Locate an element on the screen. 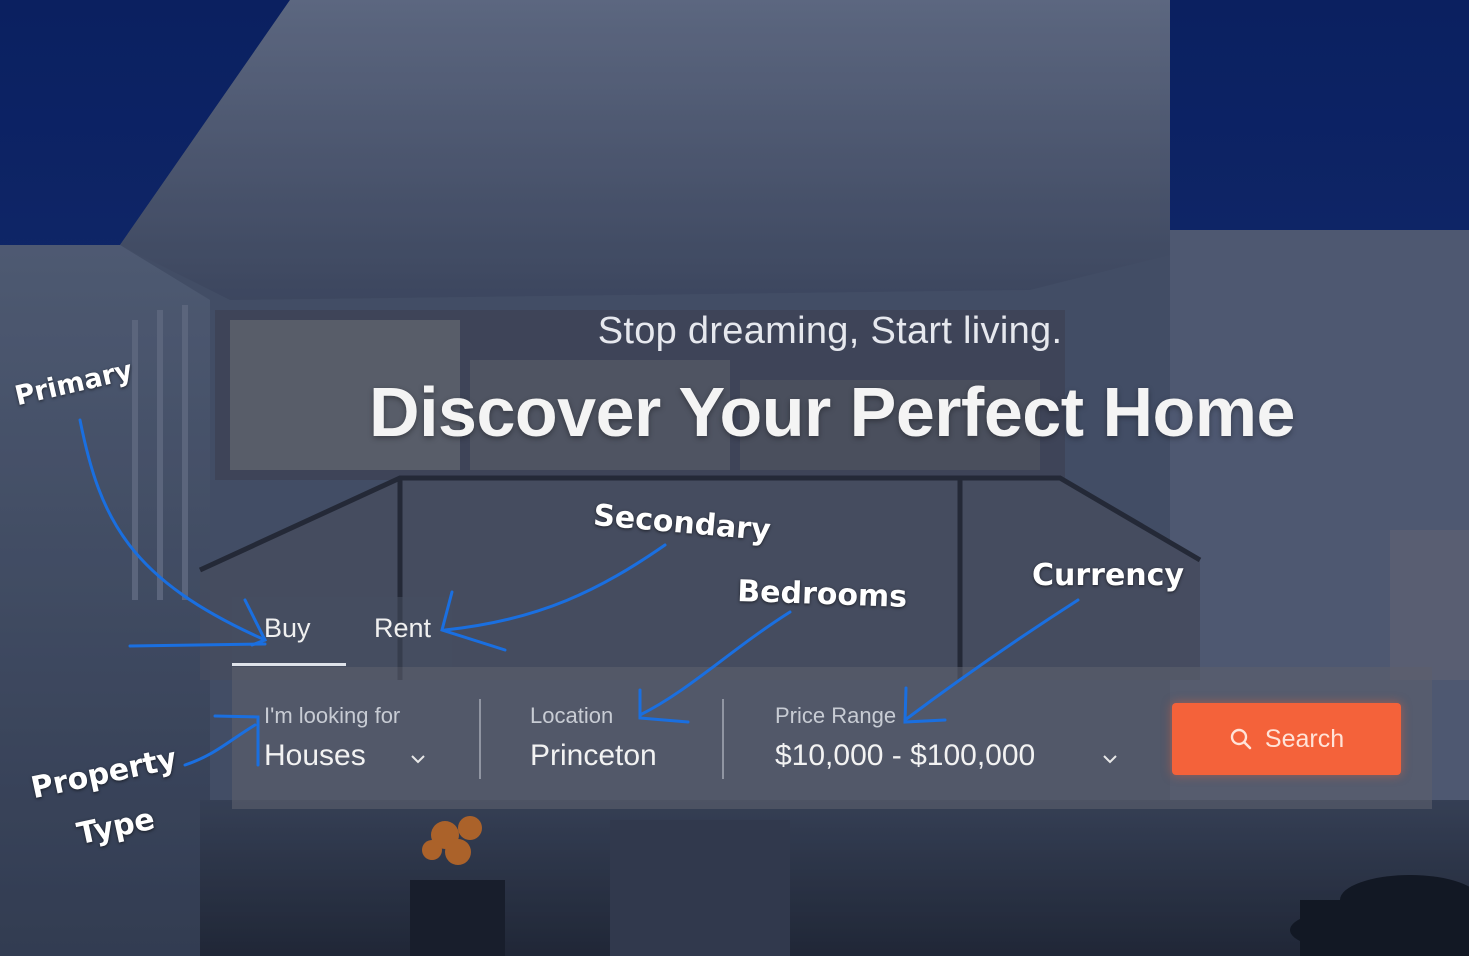 This screenshot has height=956, width=1469. search-button: Search is located at coordinates (1286, 739).